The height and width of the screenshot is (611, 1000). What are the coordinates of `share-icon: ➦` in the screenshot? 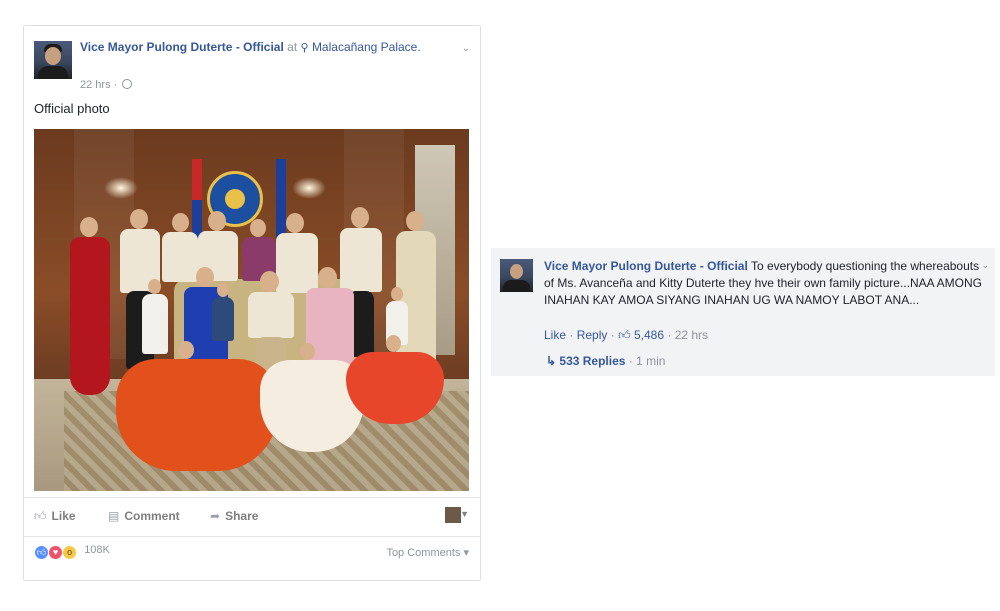 It's located at (215, 516).